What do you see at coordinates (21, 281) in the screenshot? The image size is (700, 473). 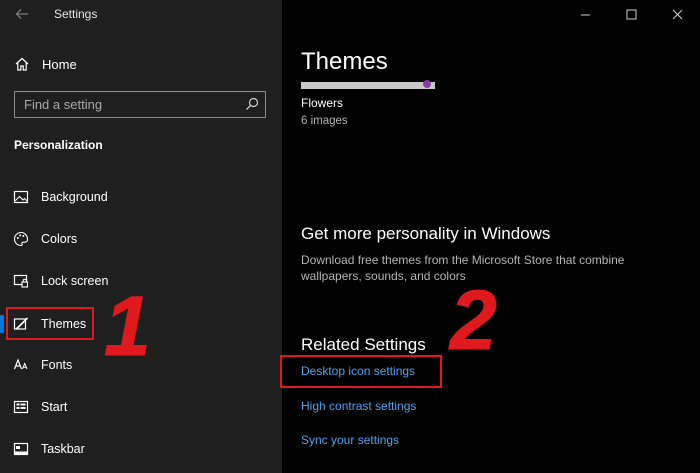 I see `lock-screen-icon` at bounding box center [21, 281].